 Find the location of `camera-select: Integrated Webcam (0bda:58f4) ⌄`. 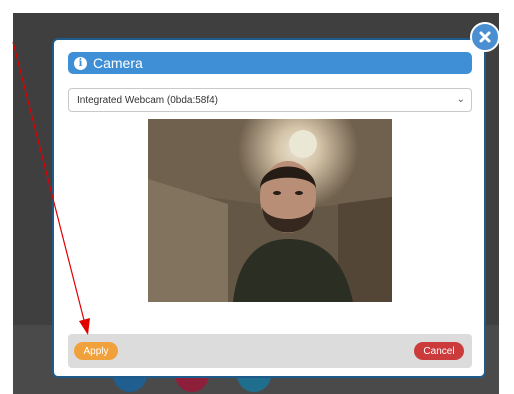

camera-select: Integrated Webcam (0bda:58f4) ⌄ is located at coordinates (270, 100).